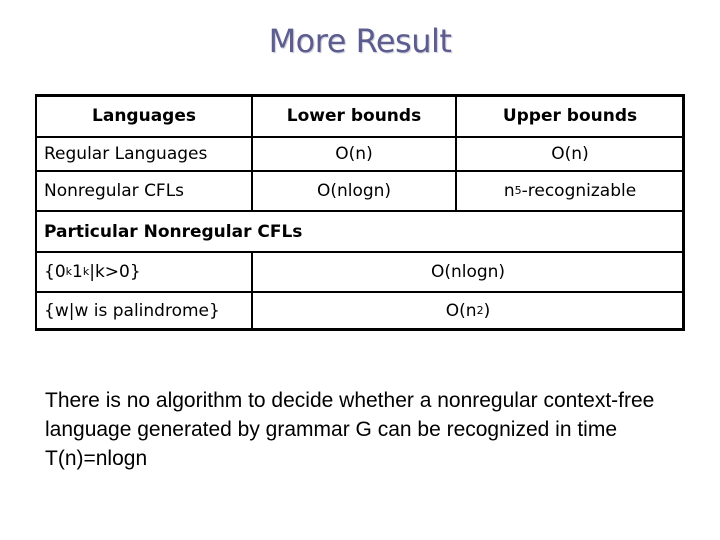 This screenshot has height=540, width=720. Describe the element at coordinates (114, 191) in the screenshot. I see `cell-language: Nonregular CFLs` at that location.